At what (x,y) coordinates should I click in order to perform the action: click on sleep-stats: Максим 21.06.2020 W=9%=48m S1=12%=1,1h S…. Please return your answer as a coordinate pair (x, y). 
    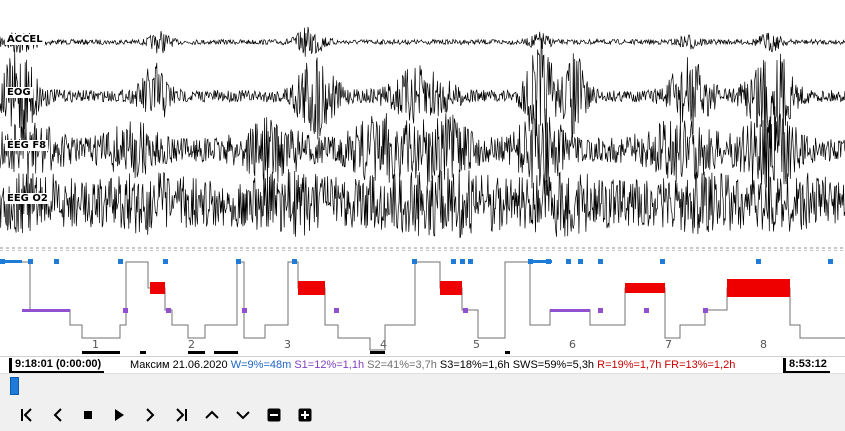
    Looking at the image, I should click on (432, 365).